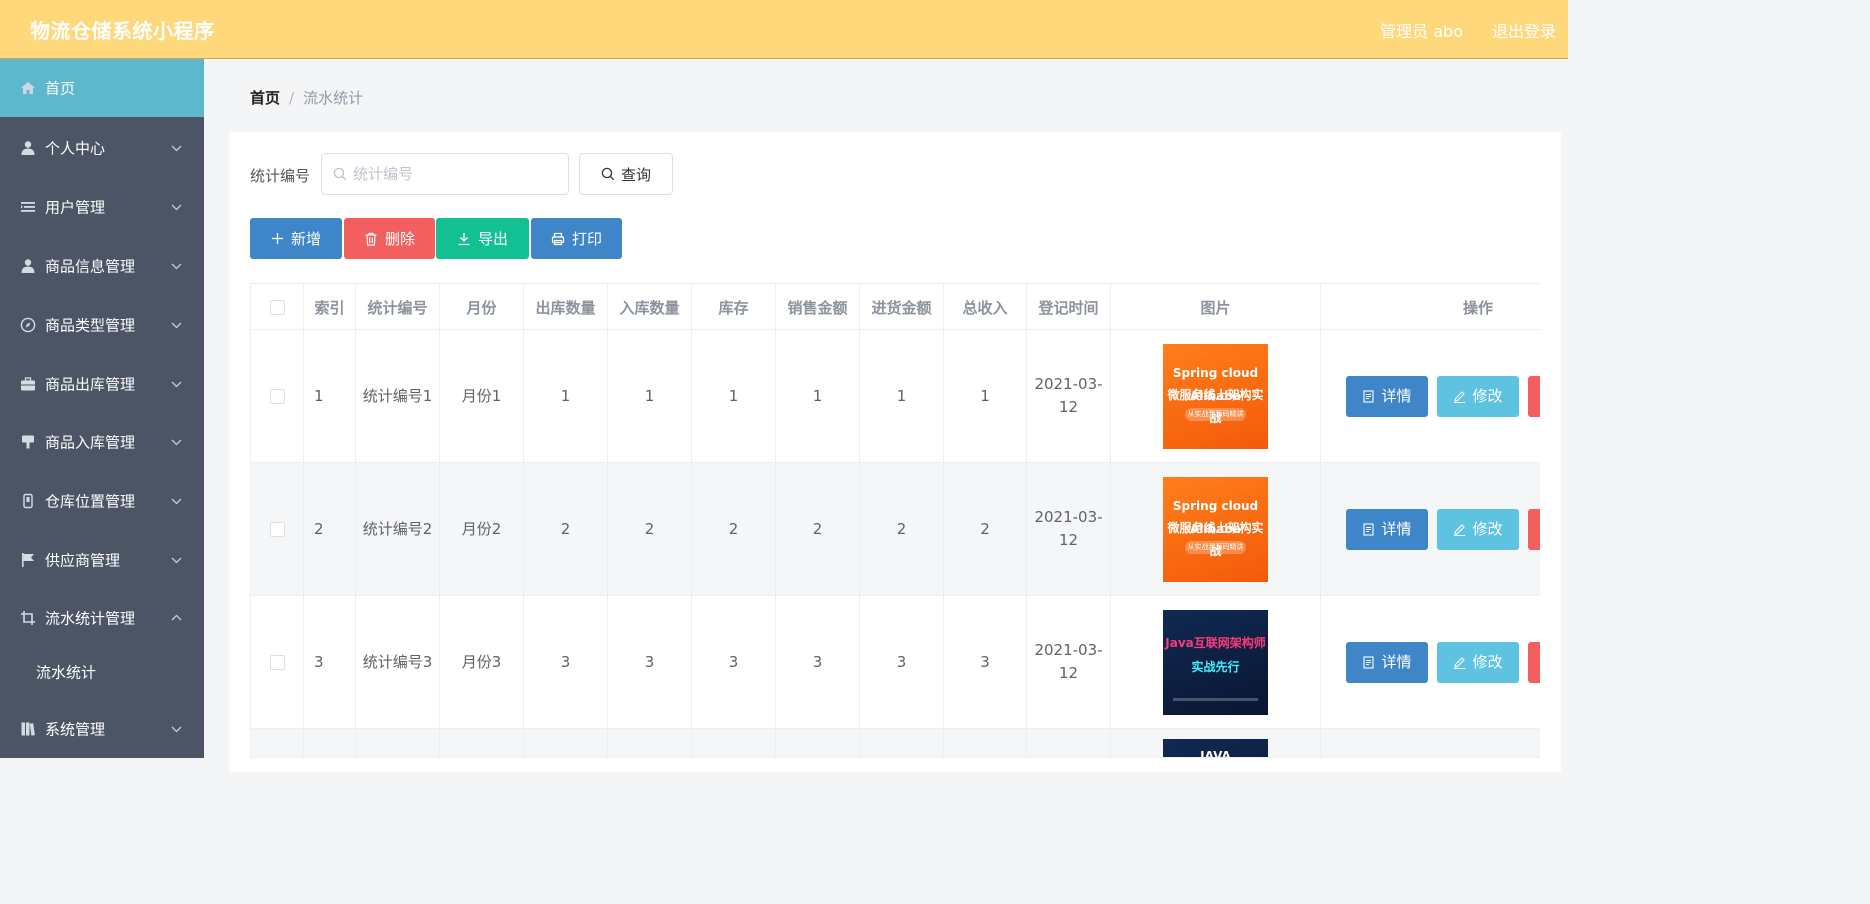 This screenshot has height=904, width=1870. What do you see at coordinates (90, 501) in the screenshot?
I see `sidebar-item-label: 仓库位置管理` at bounding box center [90, 501].